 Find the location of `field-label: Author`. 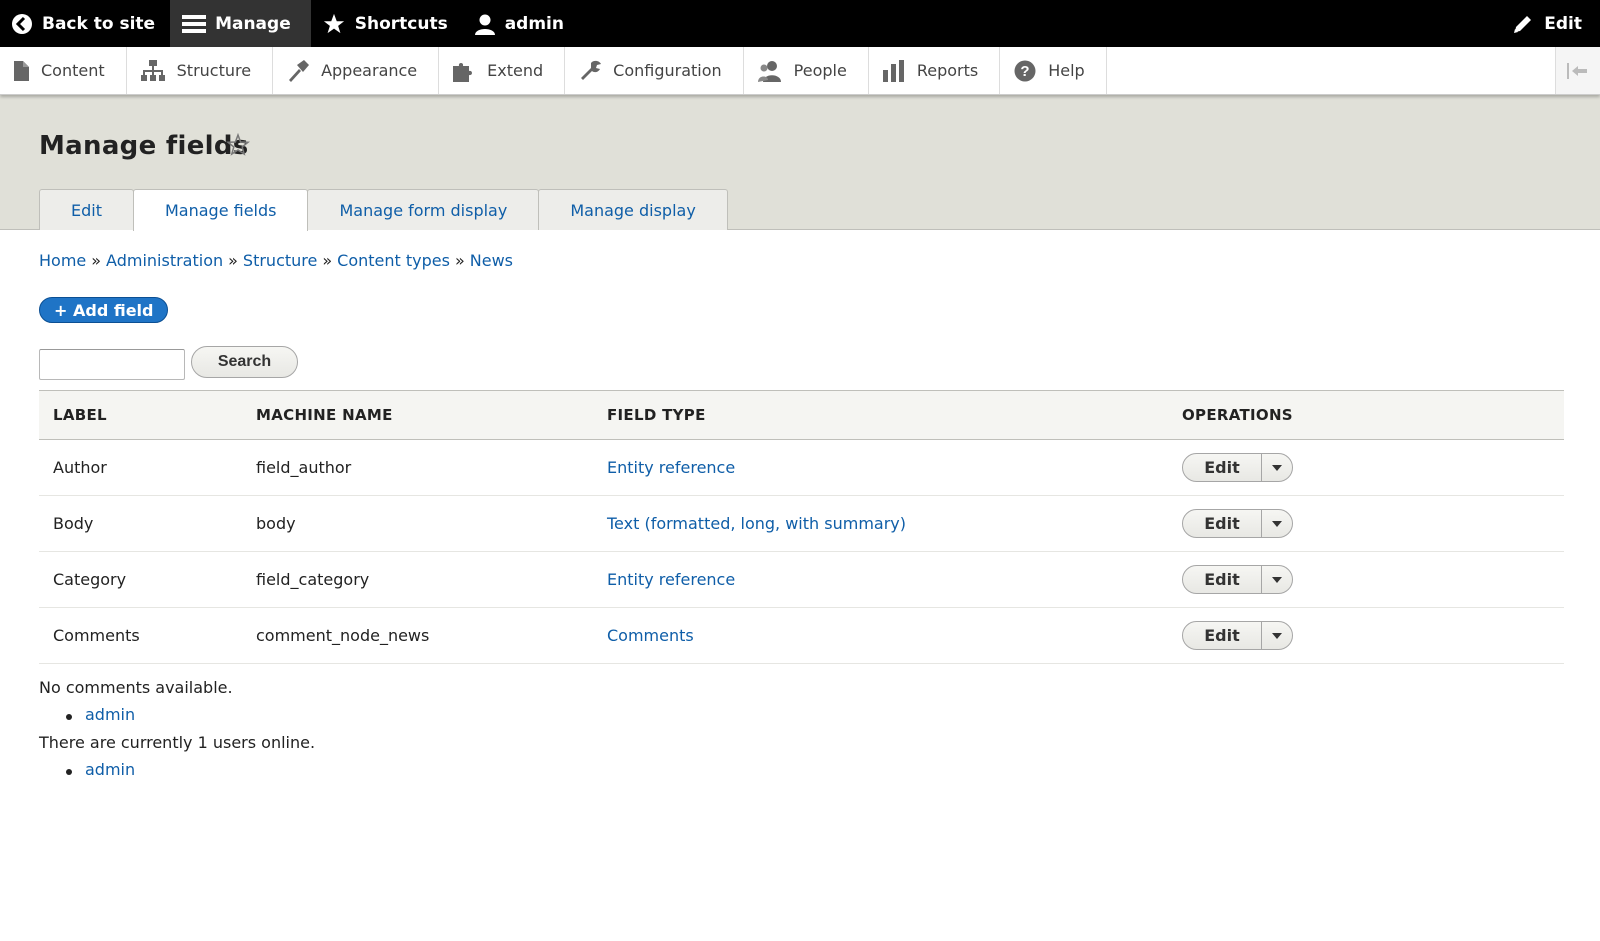

field-label: Author is located at coordinates (140, 467).